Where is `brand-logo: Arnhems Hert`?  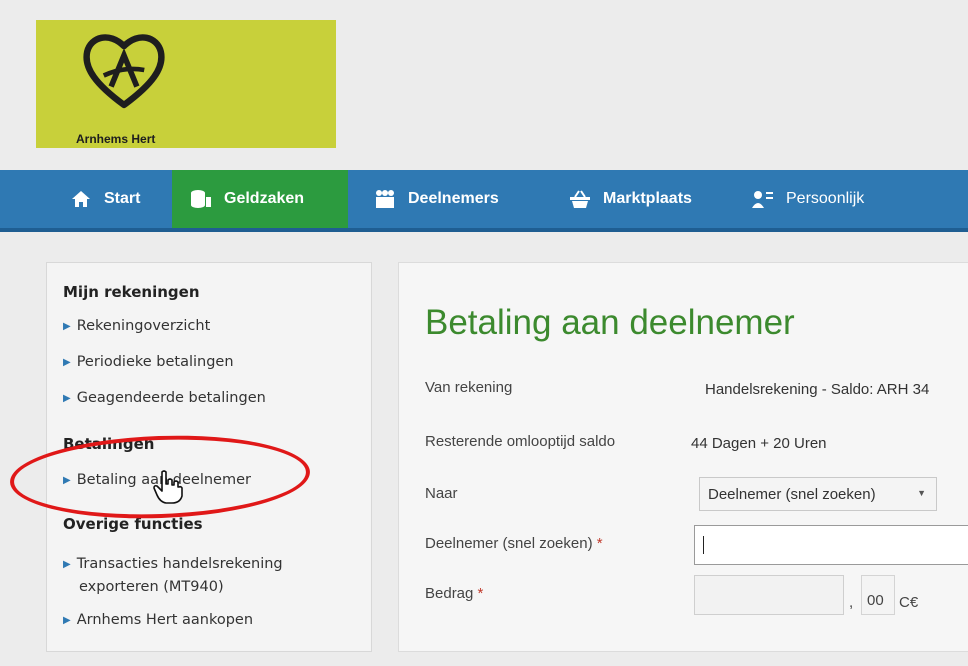
brand-logo: Arnhems Hert is located at coordinates (186, 84).